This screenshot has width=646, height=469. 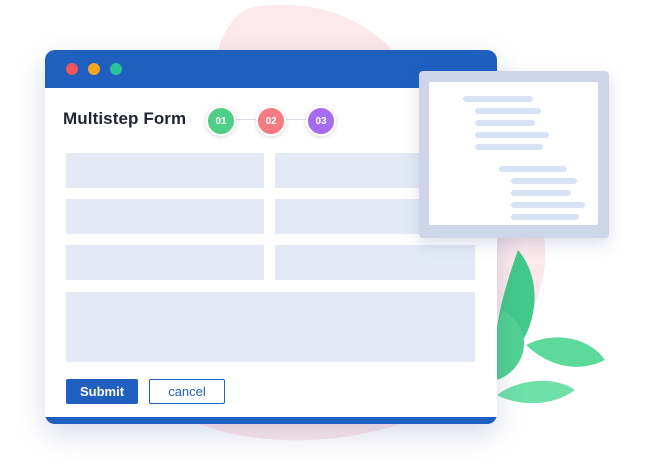 What do you see at coordinates (270, 327) in the screenshot?
I see `form-textarea` at bounding box center [270, 327].